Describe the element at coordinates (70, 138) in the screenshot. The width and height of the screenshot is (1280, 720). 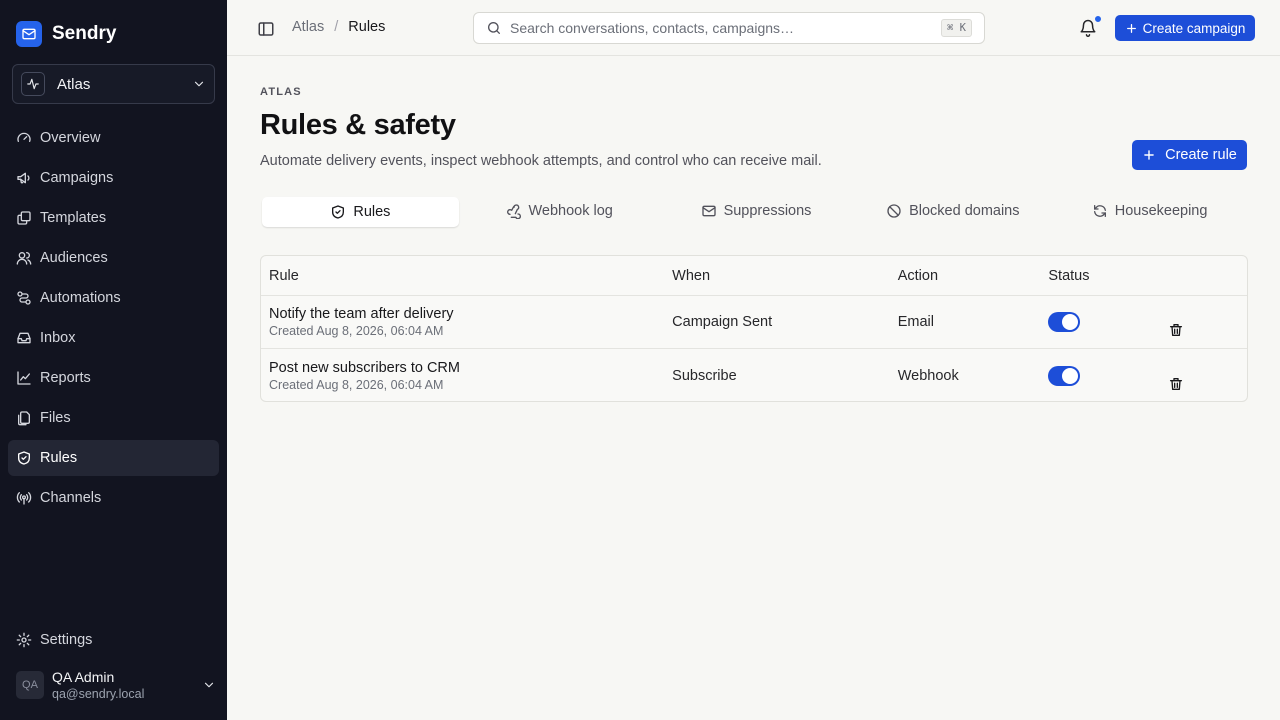
I see `sidebar-item-label: Overview` at that location.